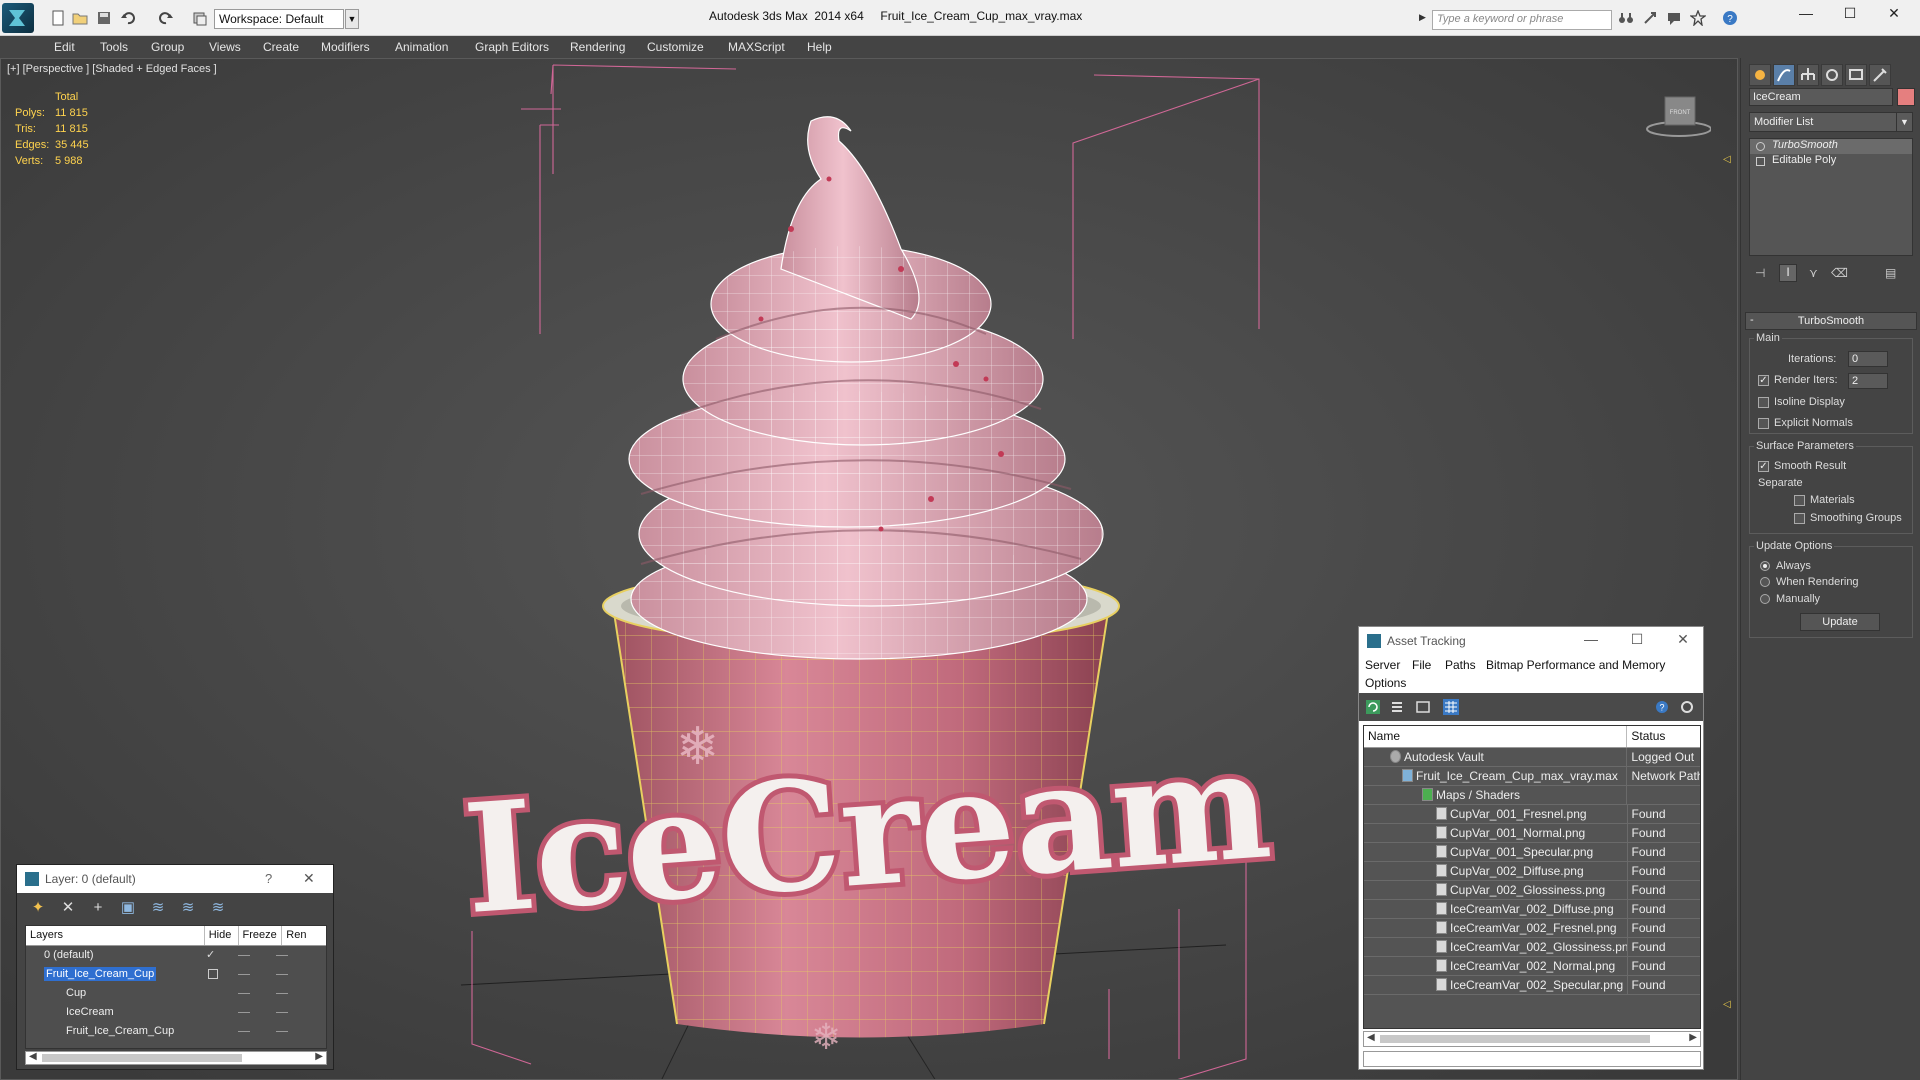 Image resolution: width=1920 pixels, height=1080 pixels. Describe the element at coordinates (38, 908) in the screenshot. I see `new-layer-icon: ✦` at that location.